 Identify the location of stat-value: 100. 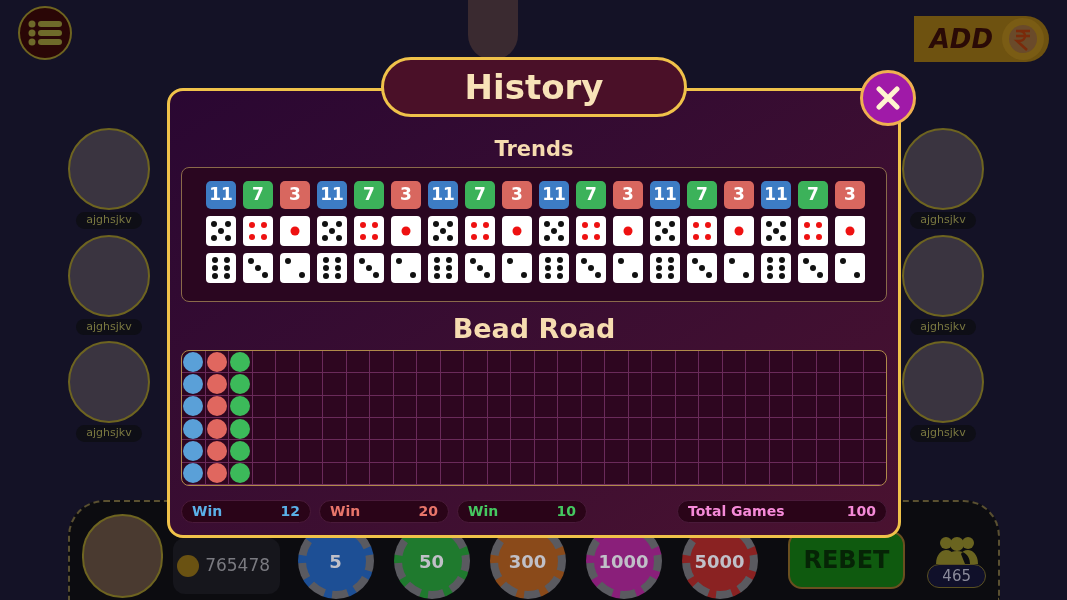
(861, 511).